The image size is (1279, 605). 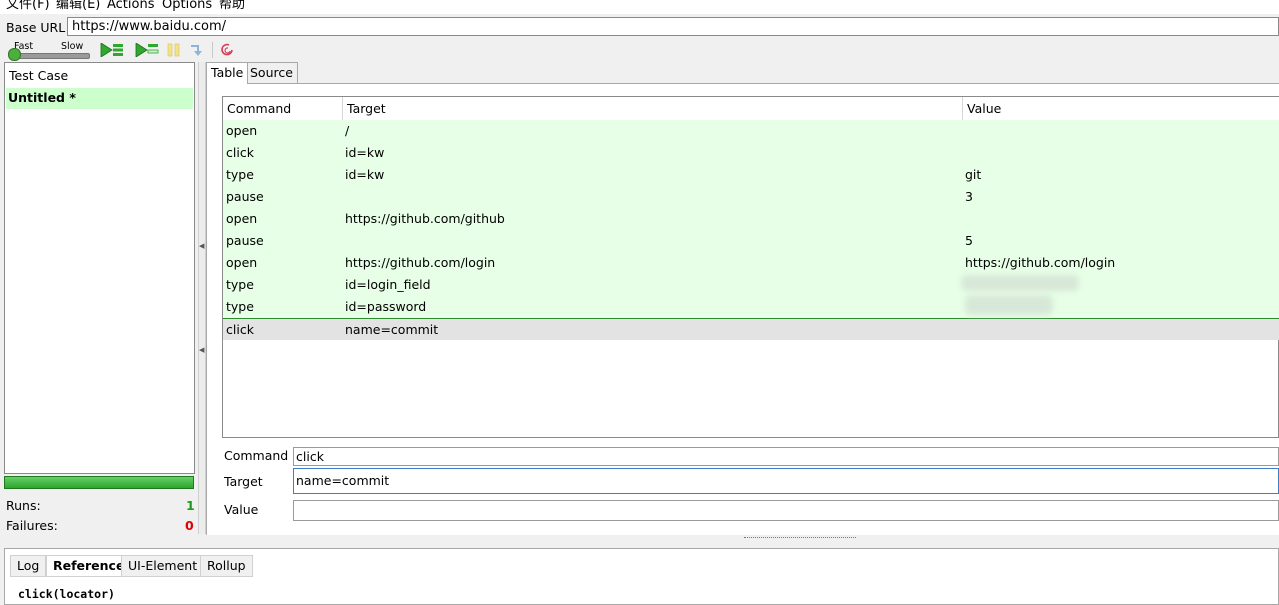 What do you see at coordinates (23, 505) in the screenshot?
I see `runs-label: Runs:` at bounding box center [23, 505].